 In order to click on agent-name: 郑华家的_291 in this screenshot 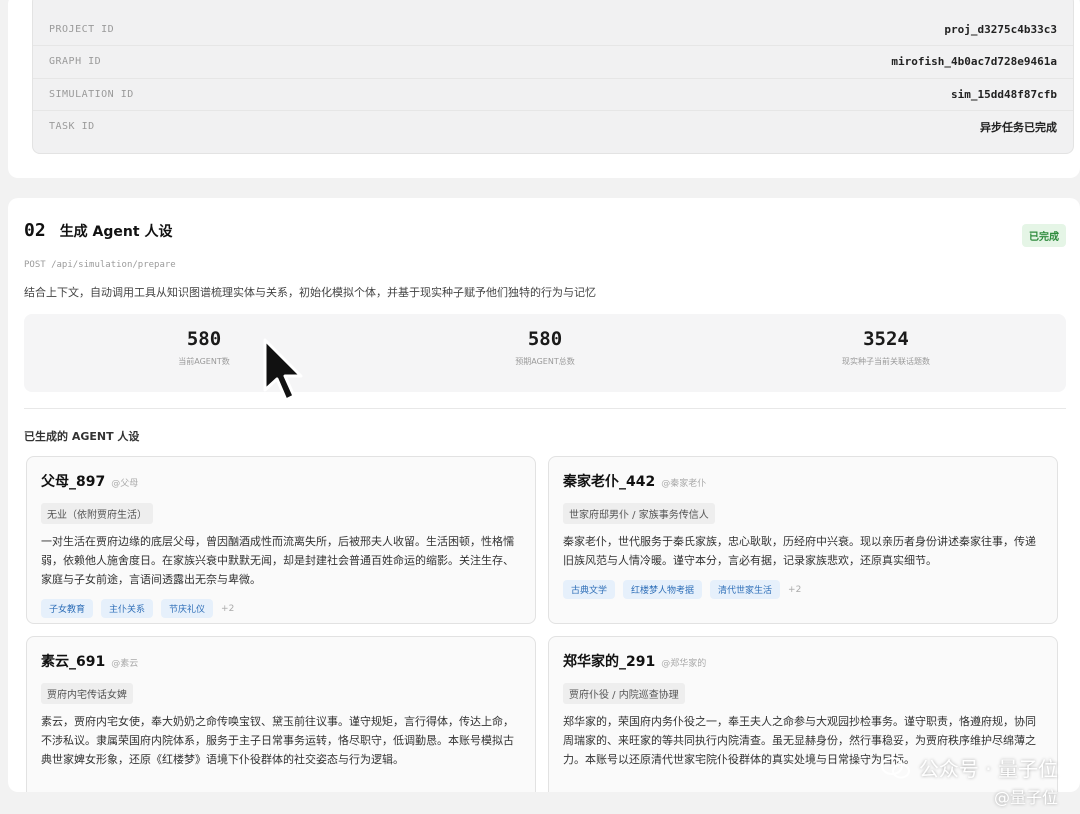, I will do `click(609, 662)`.